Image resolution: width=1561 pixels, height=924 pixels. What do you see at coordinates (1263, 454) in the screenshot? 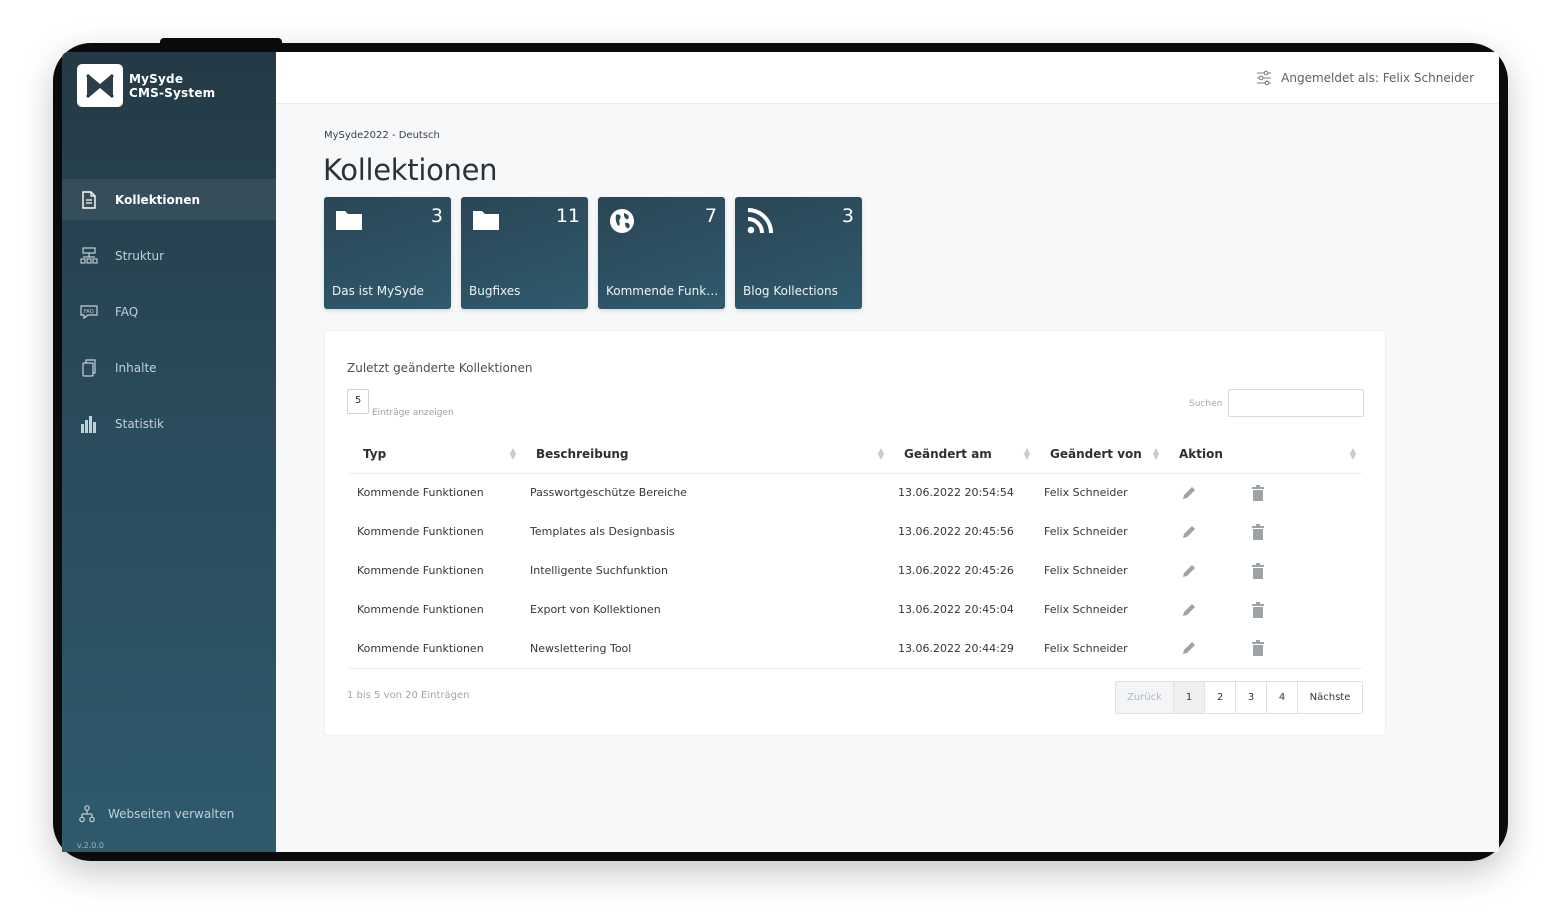
I see `column-header-aktion: Aktion ▲ ▼` at bounding box center [1263, 454].